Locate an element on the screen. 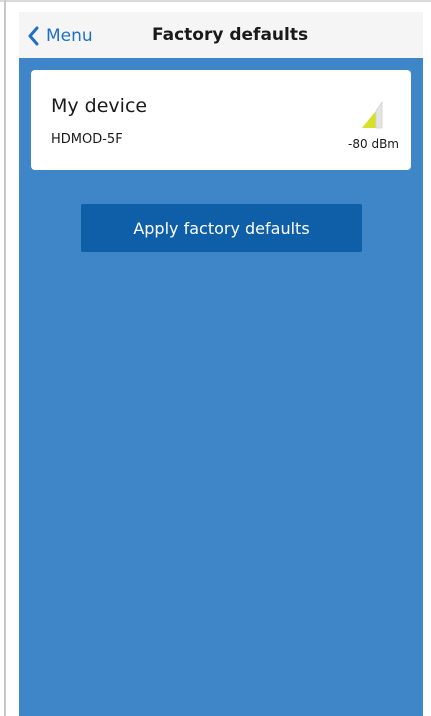  chevron-left-icon is located at coordinates (33, 36).